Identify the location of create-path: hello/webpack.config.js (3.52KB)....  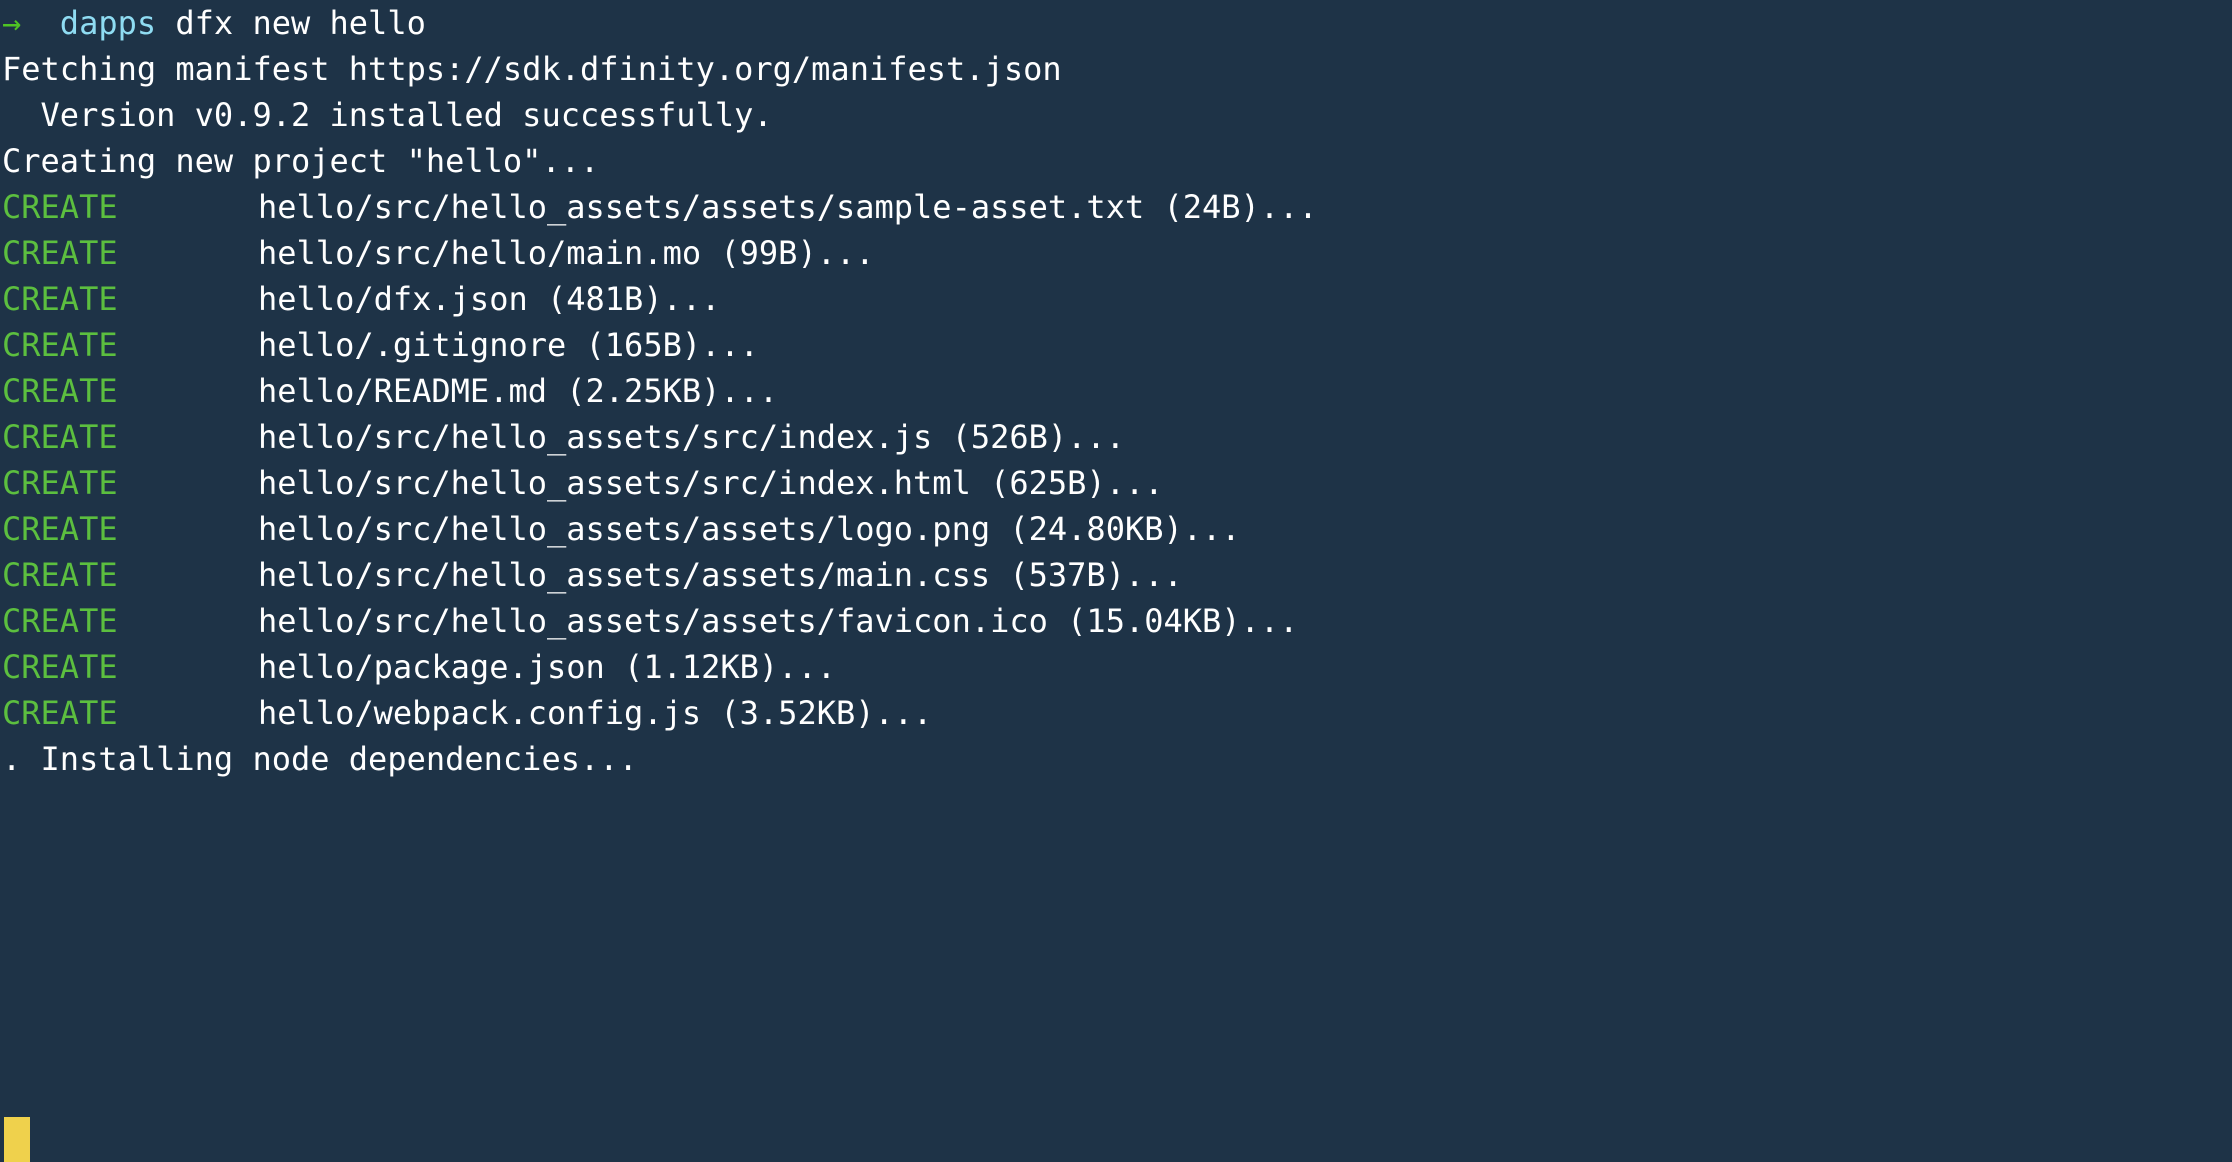
(595, 713).